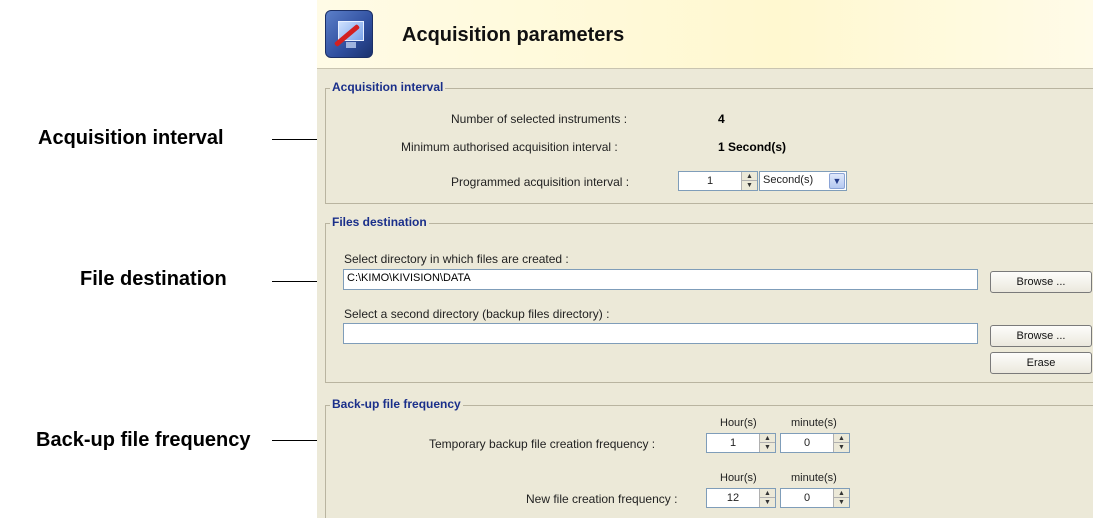 The image size is (1093, 518). I want to click on directory-input: C:\KIMO\KIVISION\DATA, so click(660, 279).